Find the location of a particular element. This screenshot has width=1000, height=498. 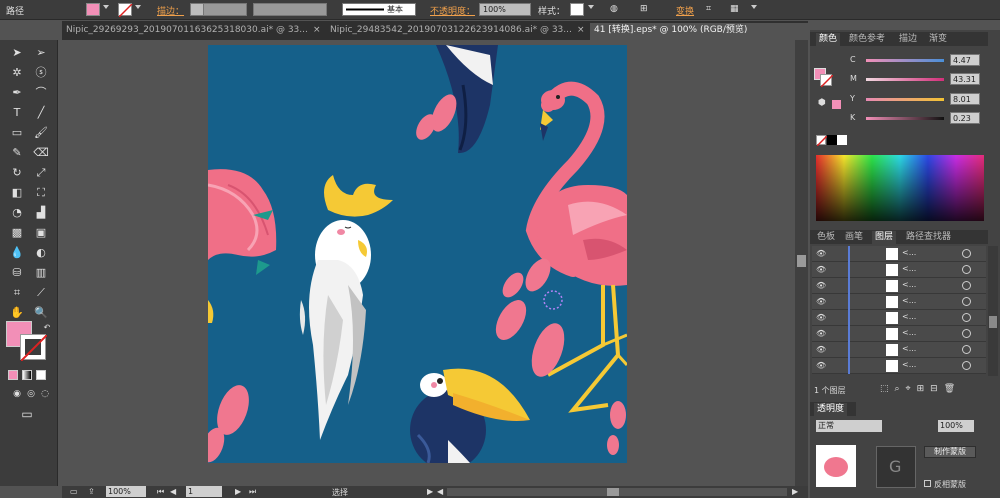

yellow-slider: Y 8.01 is located at coordinates (917, 100).